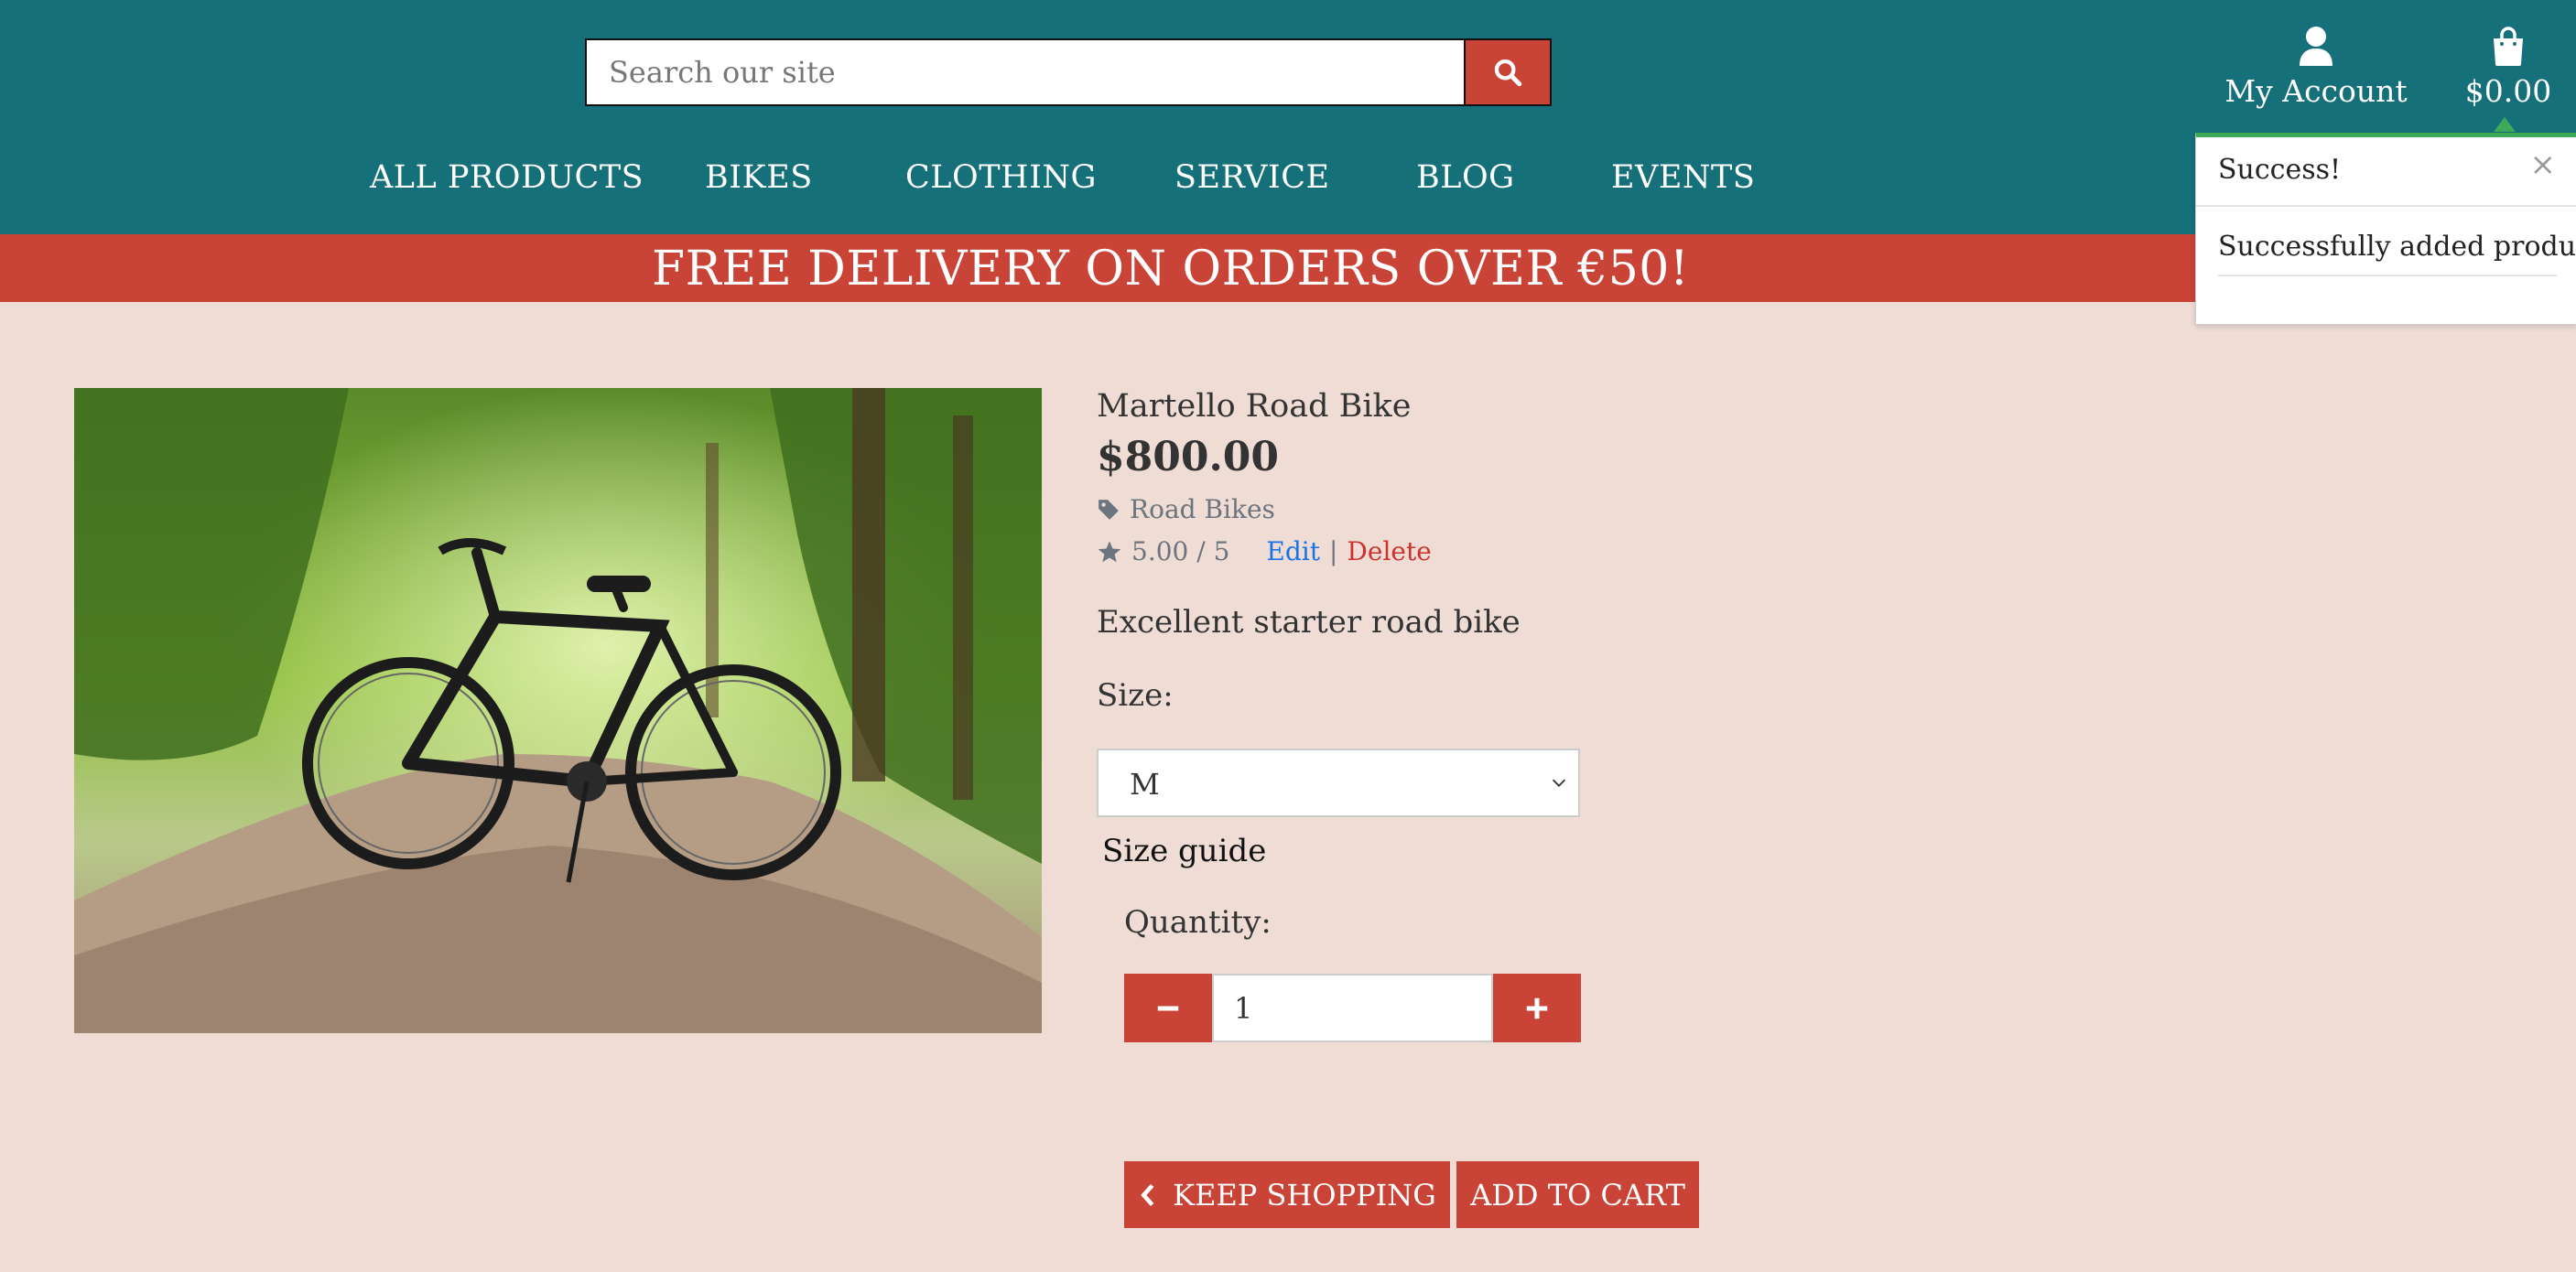  I want to click on product-category: Road Bikes, so click(1186, 509).